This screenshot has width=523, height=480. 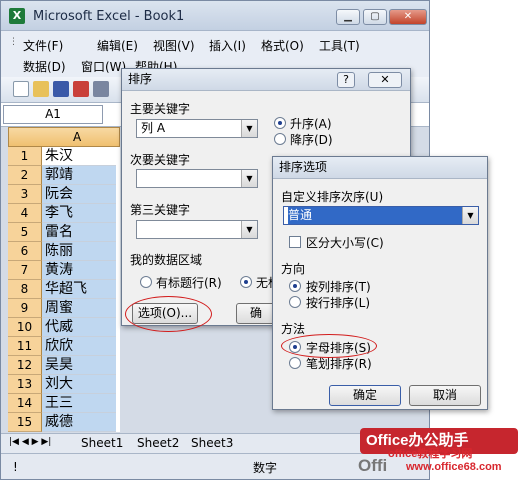 I want to click on row-header: 9, so click(x=25, y=308).